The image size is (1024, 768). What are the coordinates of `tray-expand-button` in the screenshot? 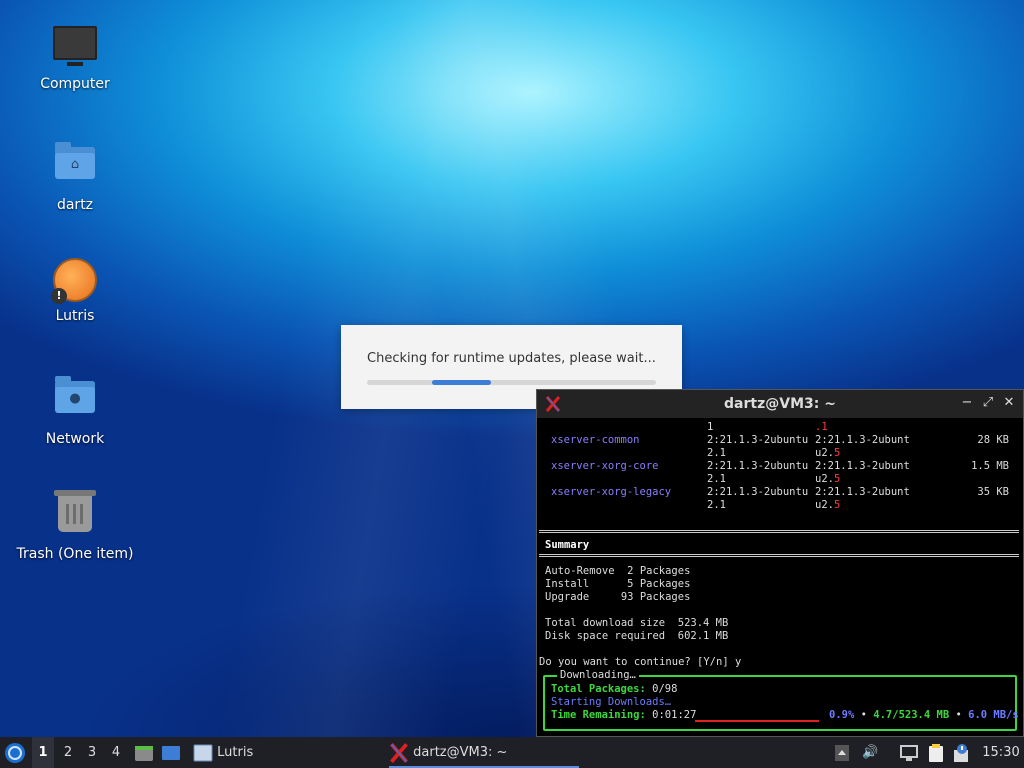 It's located at (844, 752).